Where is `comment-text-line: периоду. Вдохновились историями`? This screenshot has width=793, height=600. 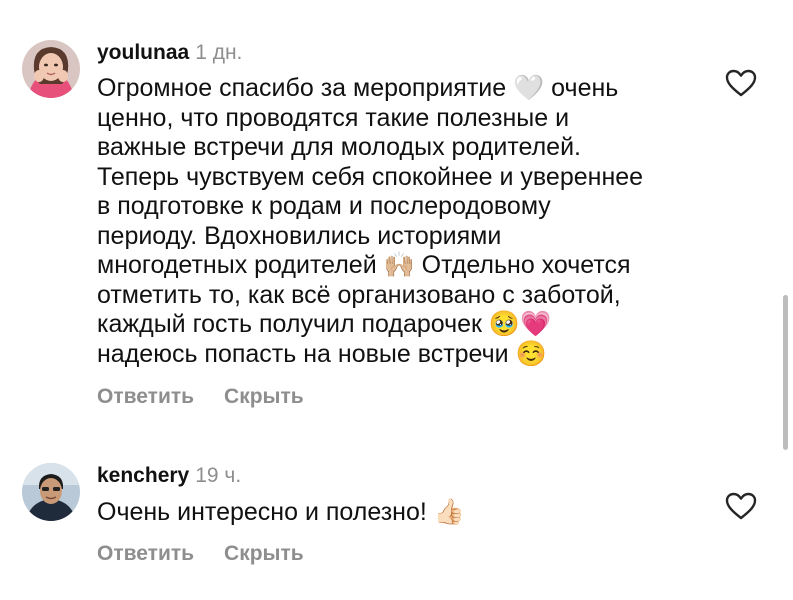
comment-text-line: периоду. Вдохновились историями is located at coordinates (299, 235).